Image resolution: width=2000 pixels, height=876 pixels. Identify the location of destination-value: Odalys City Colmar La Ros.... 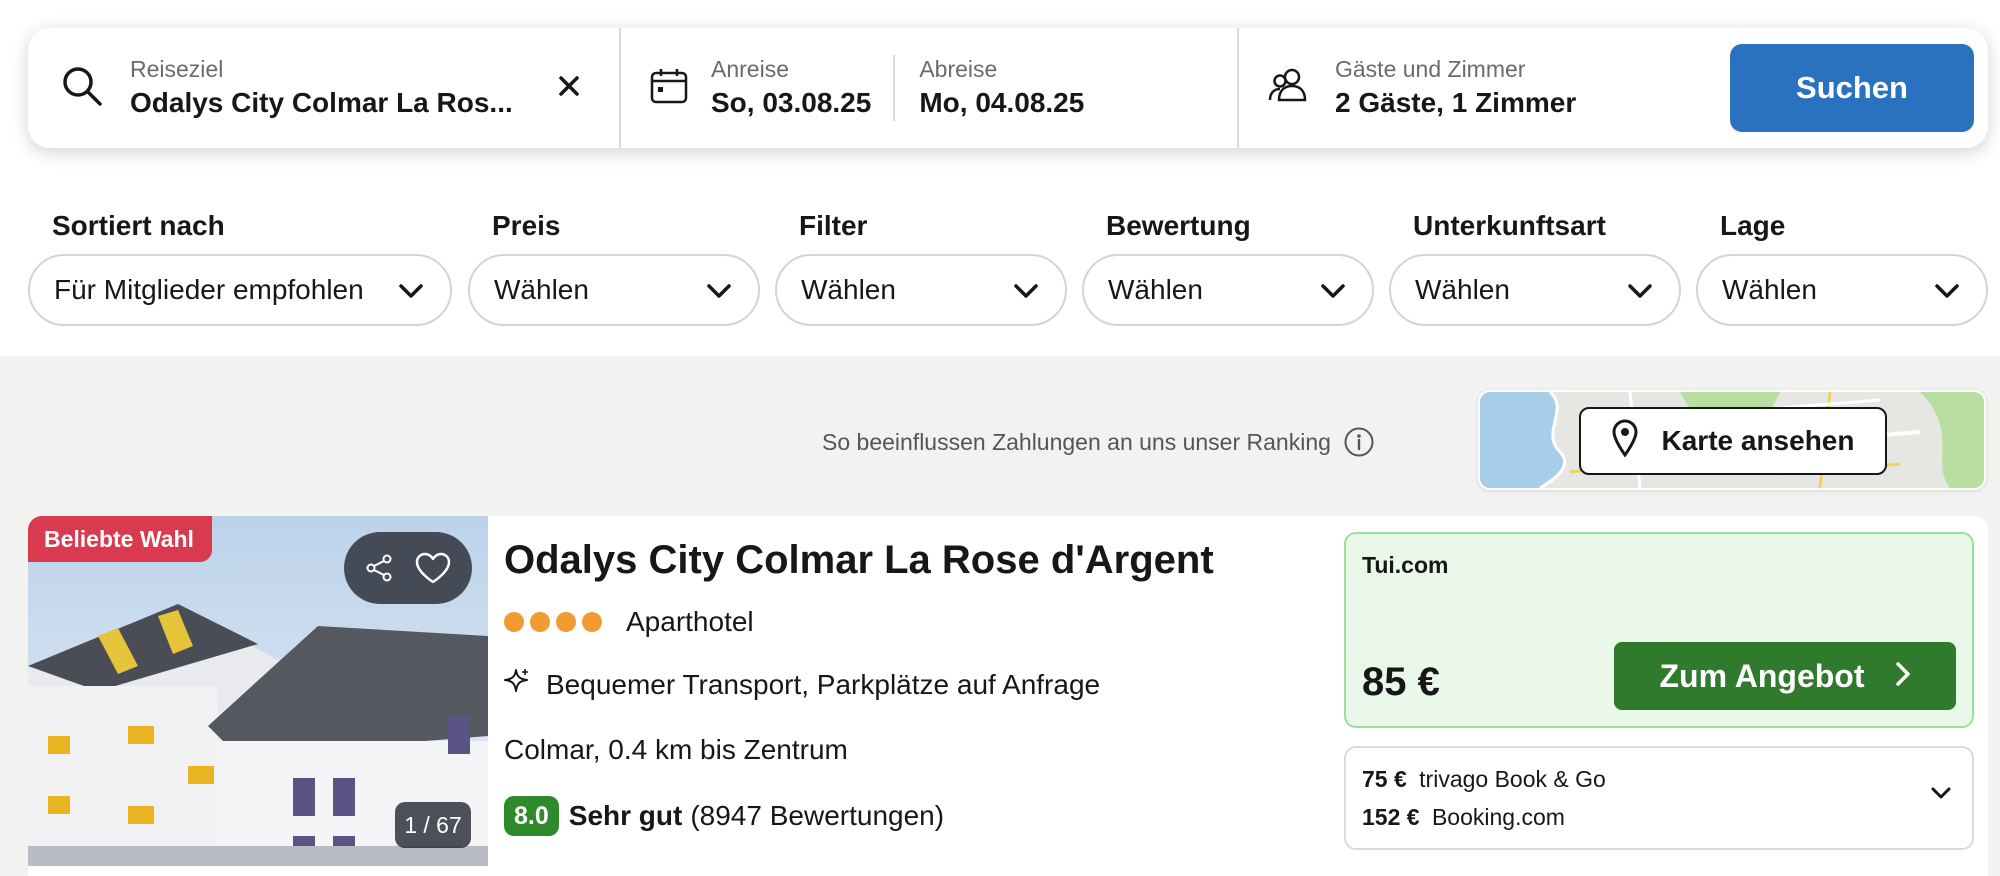
(321, 103).